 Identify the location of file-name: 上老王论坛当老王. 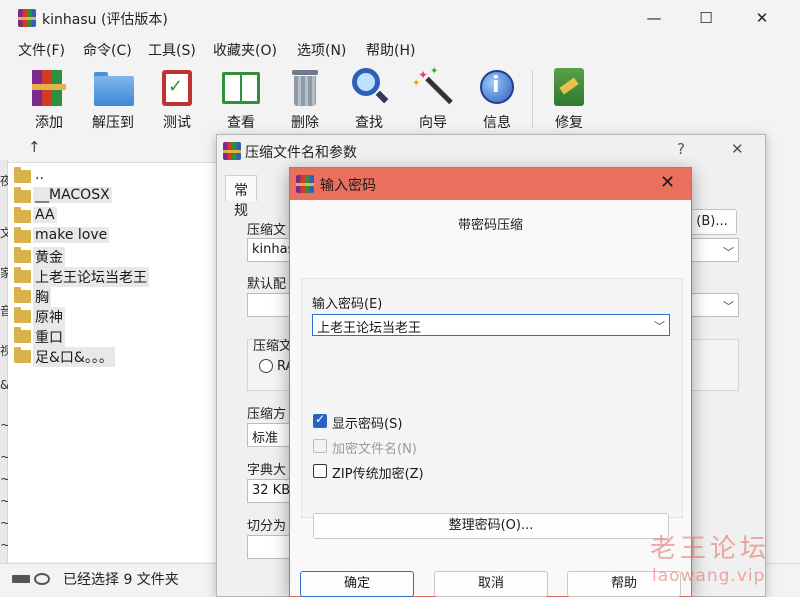
(91, 277).